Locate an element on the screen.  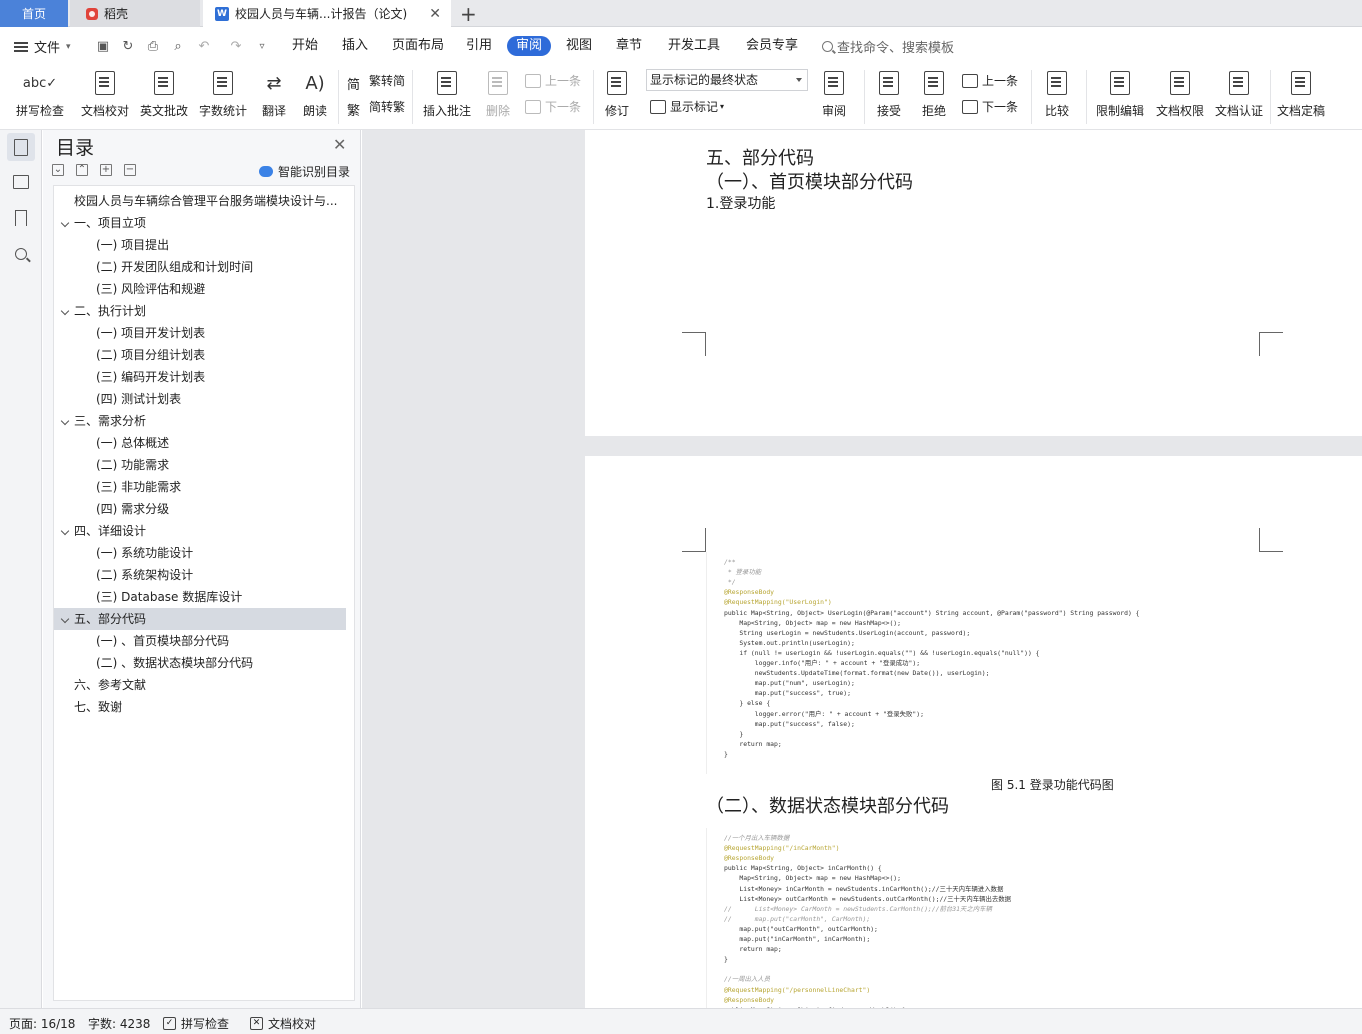
doc-finalize-button: 文档定稿 is located at coordinates (1301, 96).